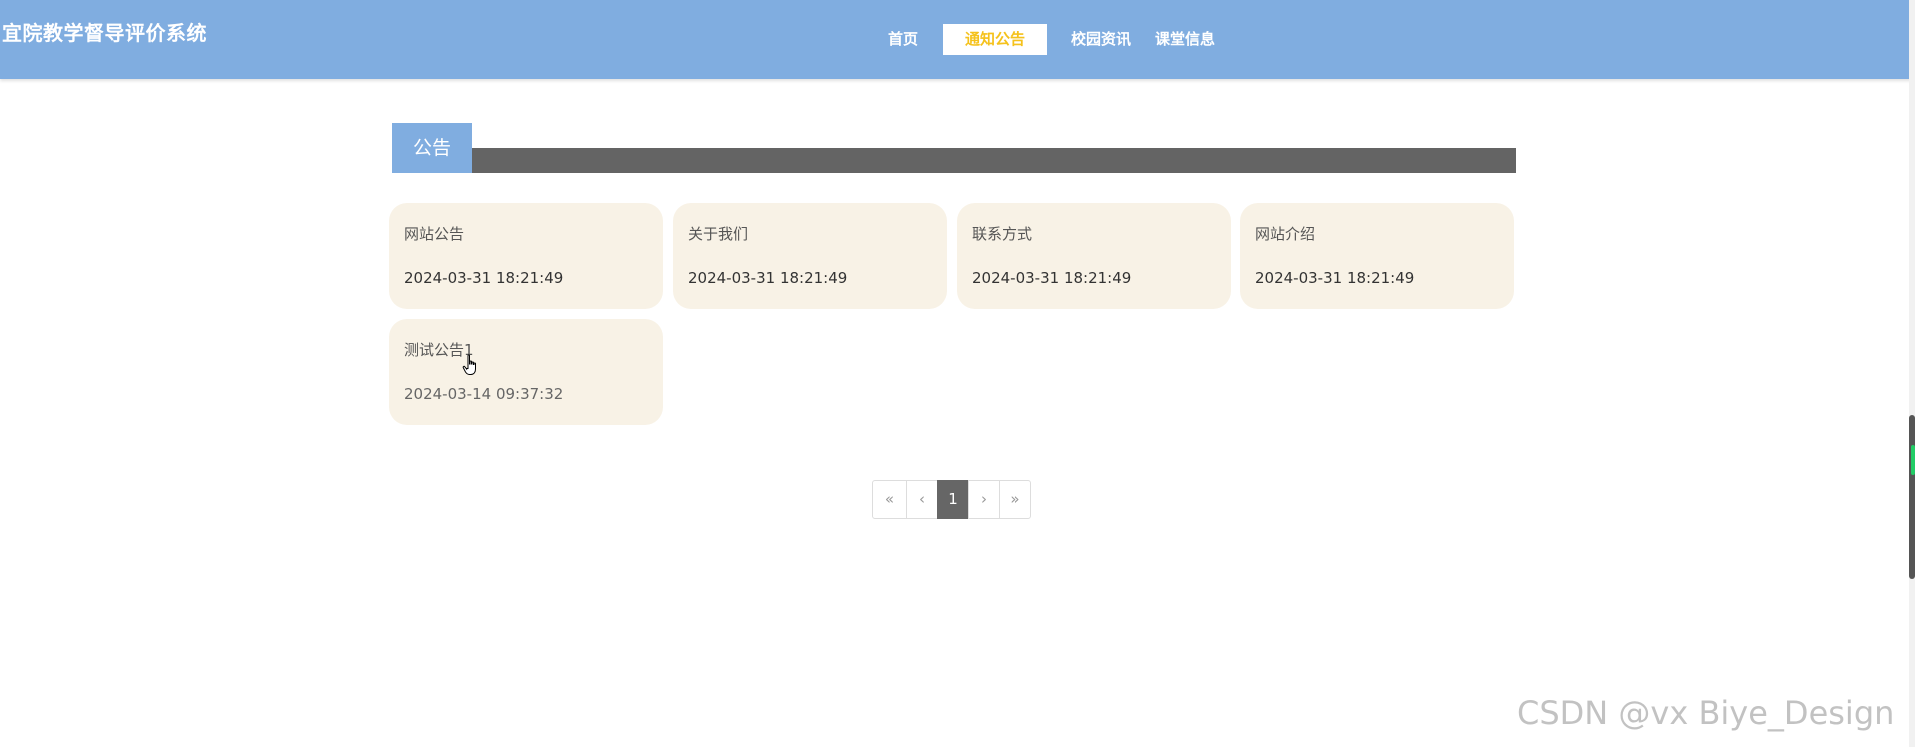  Describe the element at coordinates (434, 234) in the screenshot. I see `notice-title: 网站公告` at that location.